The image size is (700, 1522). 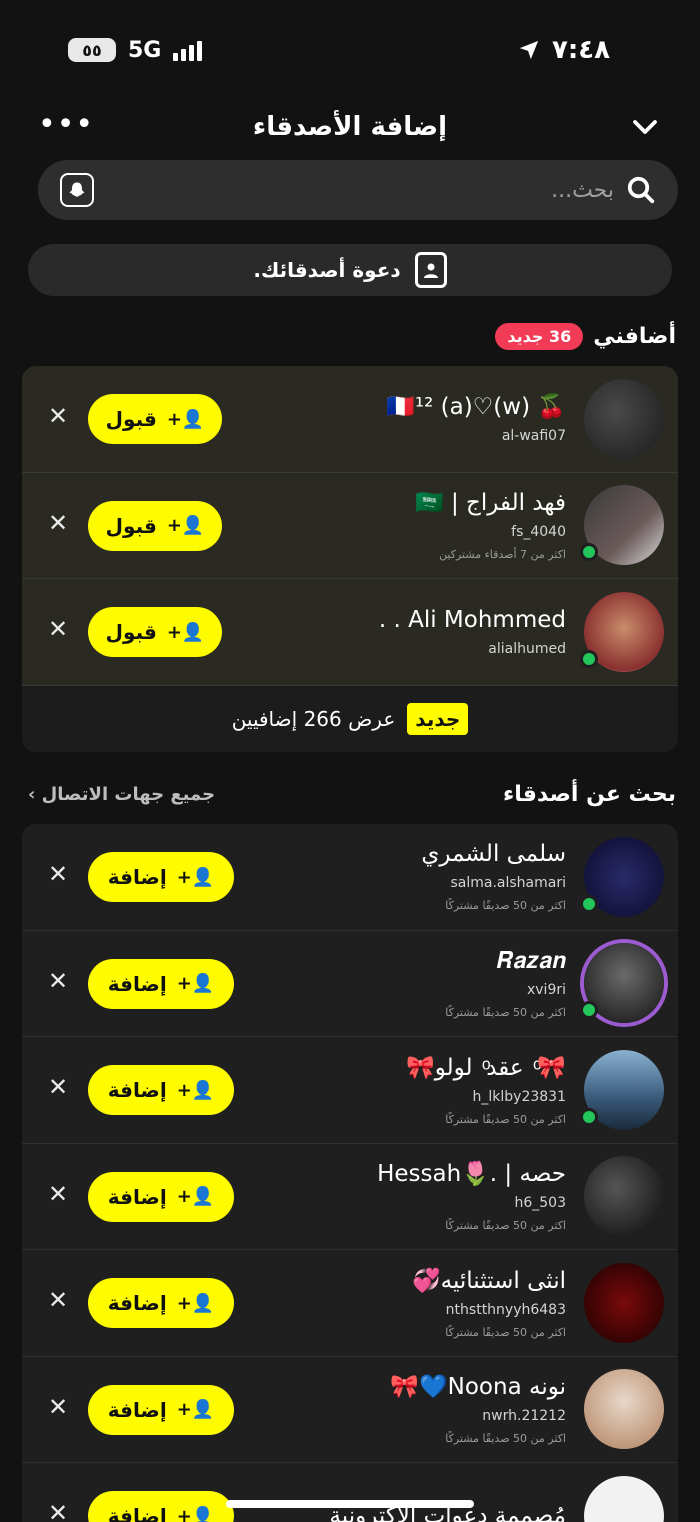 I want to click on chevron-down-icon, so click(x=645, y=127).